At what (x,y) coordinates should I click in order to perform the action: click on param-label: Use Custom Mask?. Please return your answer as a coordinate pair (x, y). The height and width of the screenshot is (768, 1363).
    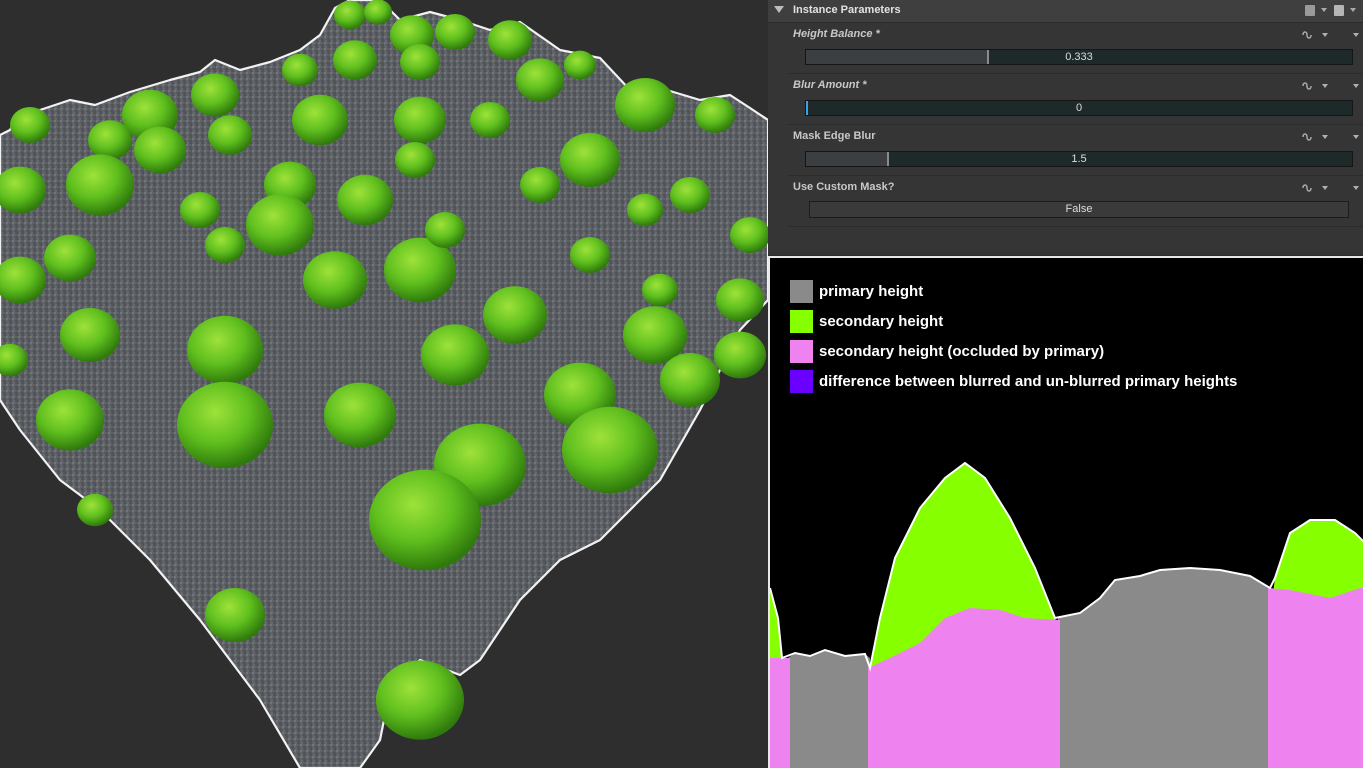
    Looking at the image, I should click on (844, 187).